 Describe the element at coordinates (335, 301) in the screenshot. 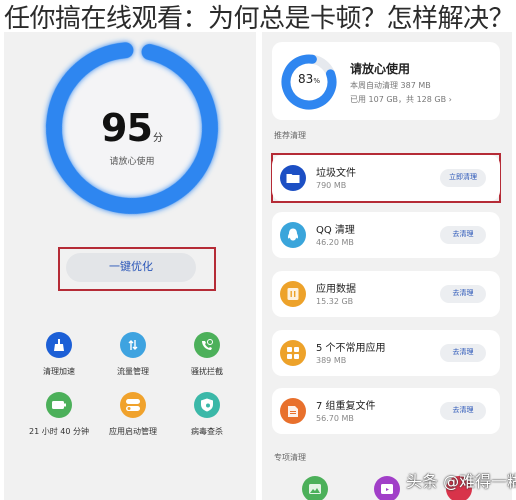

I see `item-size: 15.32 GB` at that location.